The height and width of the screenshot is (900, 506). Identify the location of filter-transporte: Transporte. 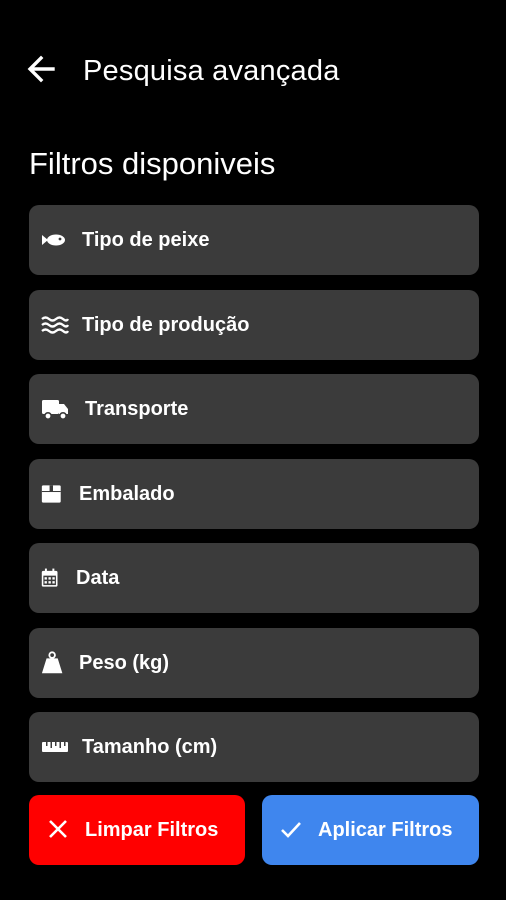
(254, 409).